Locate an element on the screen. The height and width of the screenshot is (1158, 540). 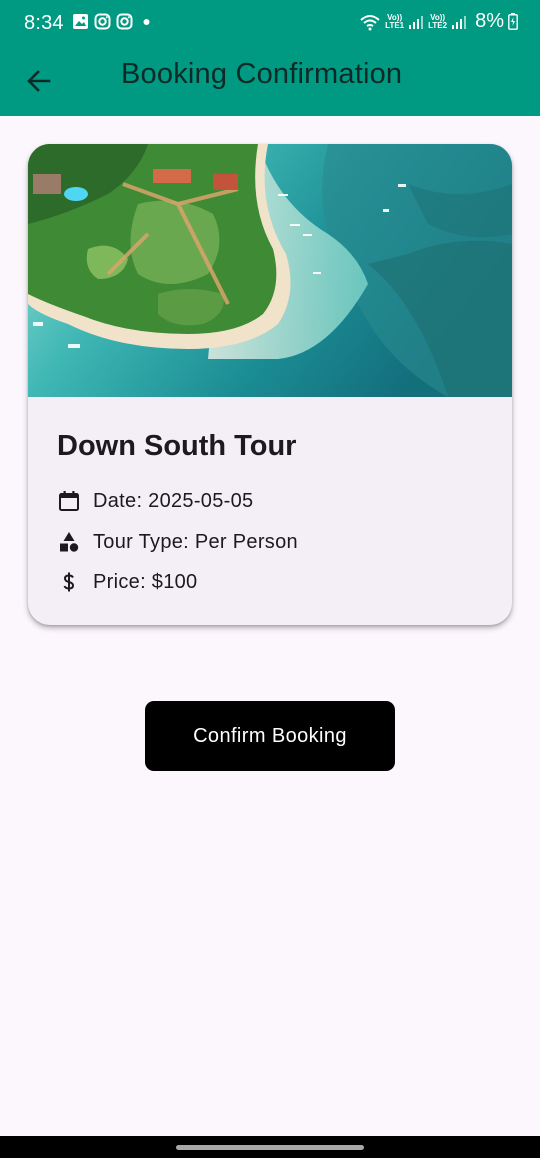
dollar-icon is located at coordinates (69, 582).